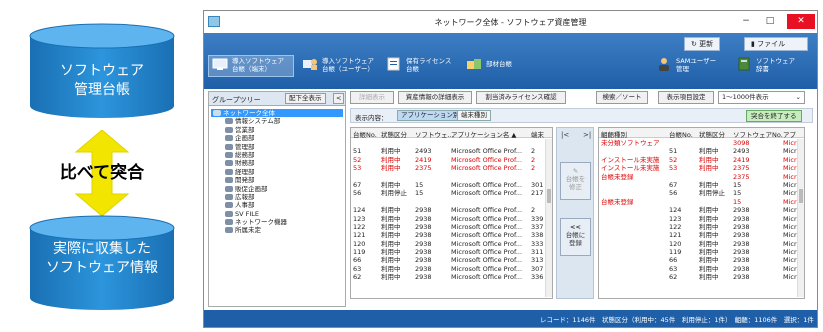  Describe the element at coordinates (521, 97) in the screenshot. I see `license-check-button: 割当済みライセンス確認` at that location.